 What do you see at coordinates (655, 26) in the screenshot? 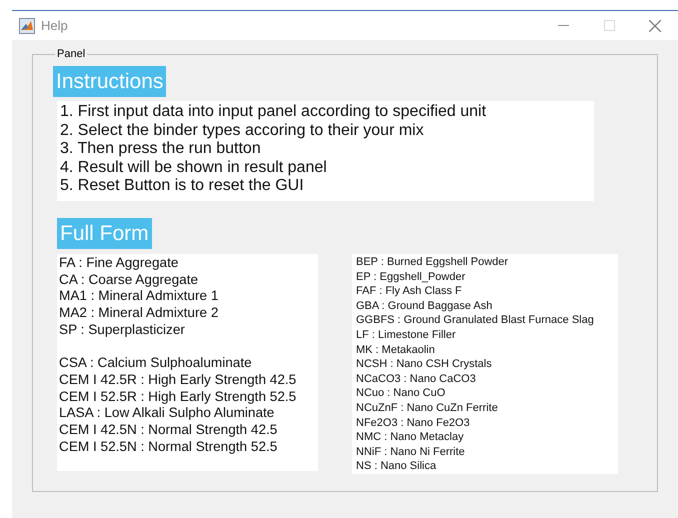
I see `close-icon` at bounding box center [655, 26].